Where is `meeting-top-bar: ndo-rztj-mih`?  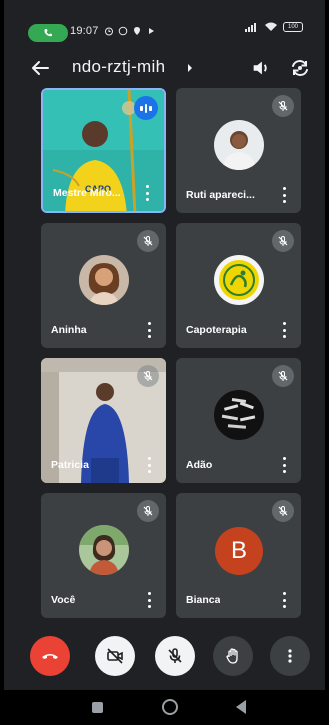 meeting-top-bar: ndo-rztj-mih is located at coordinates (164, 69).